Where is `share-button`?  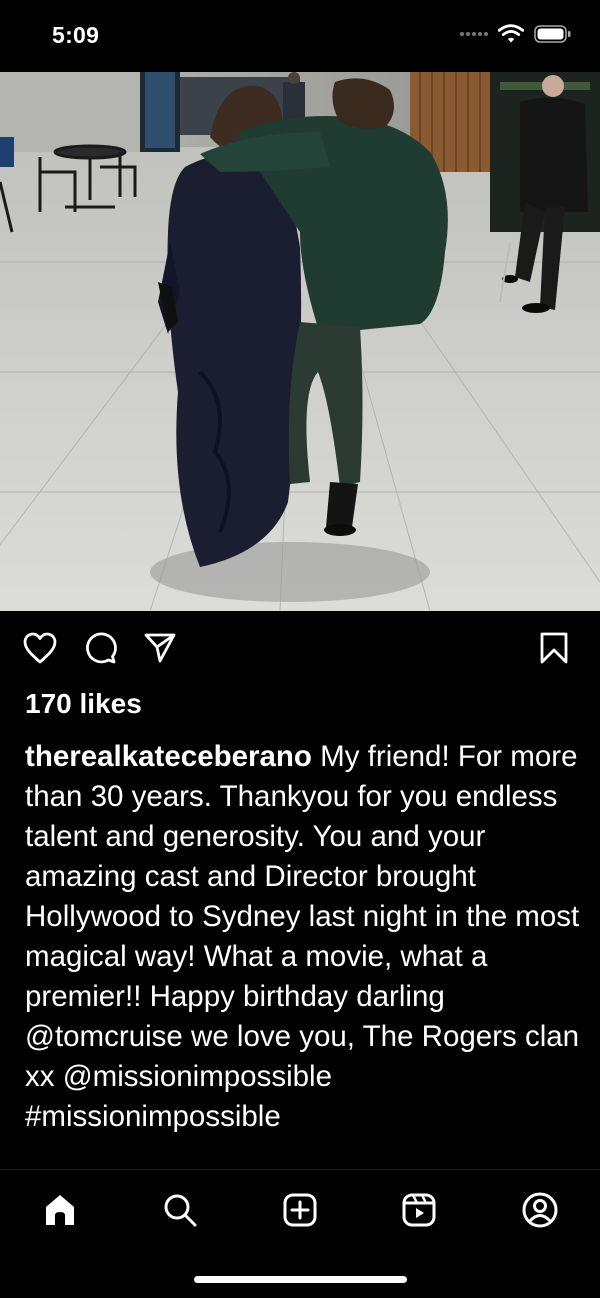
share-button is located at coordinates (160, 648).